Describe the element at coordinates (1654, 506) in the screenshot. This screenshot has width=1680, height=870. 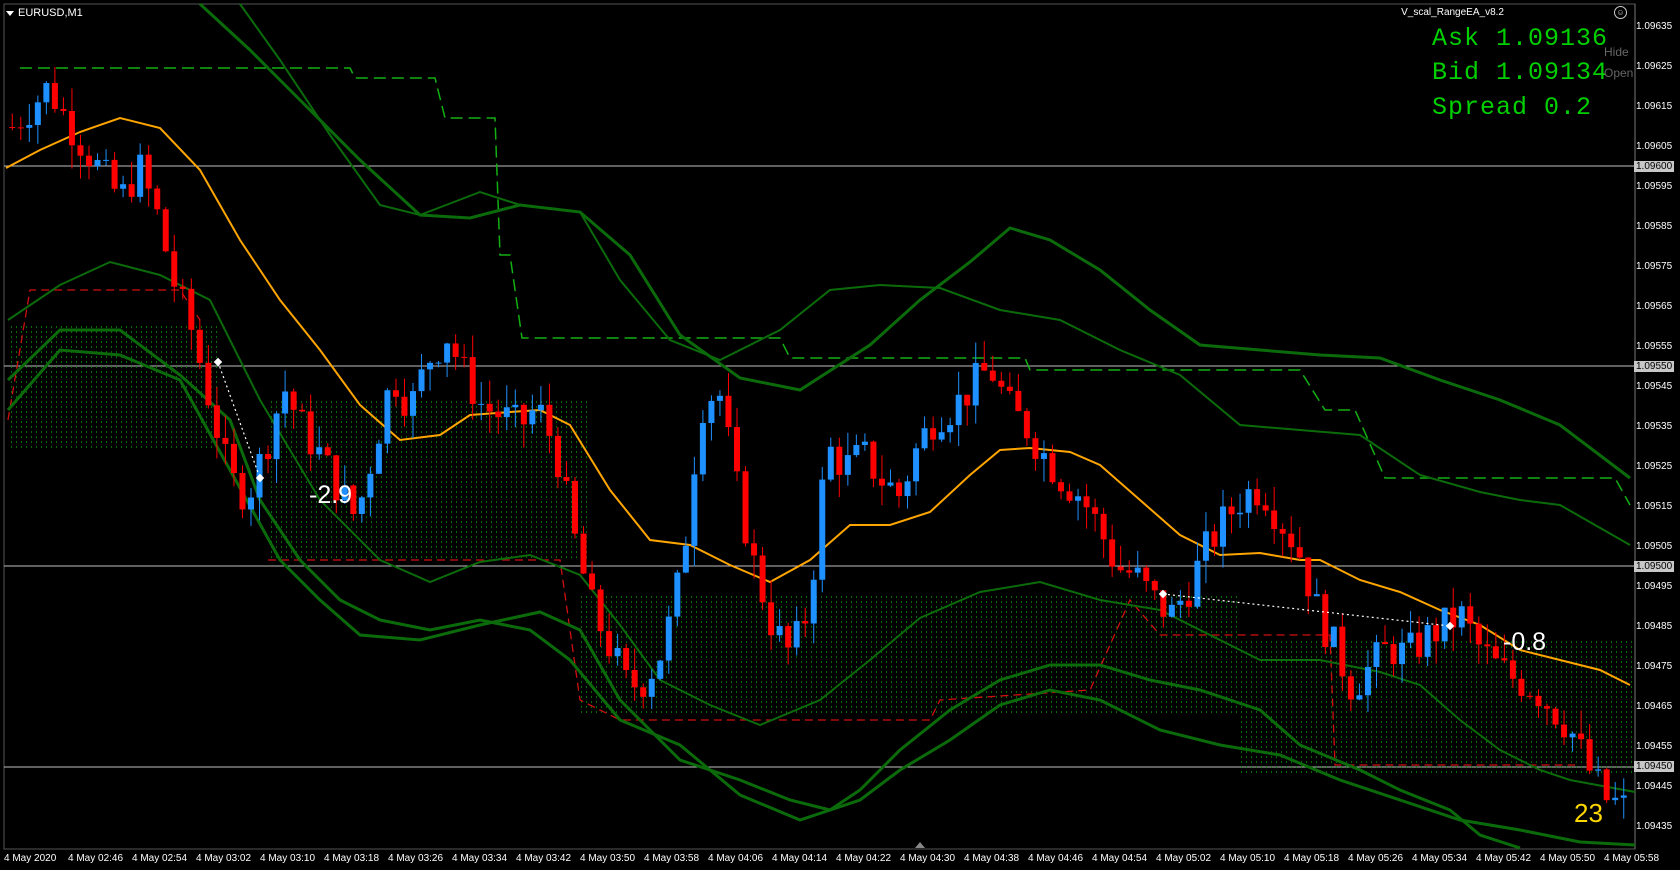
I see `price-tick-label: 1.09515` at that location.